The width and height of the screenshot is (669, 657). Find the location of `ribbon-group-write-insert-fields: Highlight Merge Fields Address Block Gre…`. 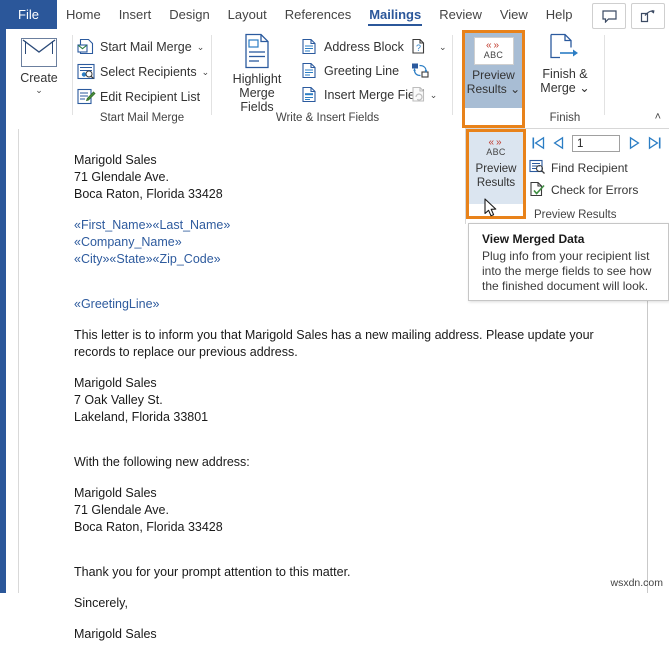

ribbon-group-write-insert-fields: Highlight Merge Fields Address Block Gre… is located at coordinates (331, 79).